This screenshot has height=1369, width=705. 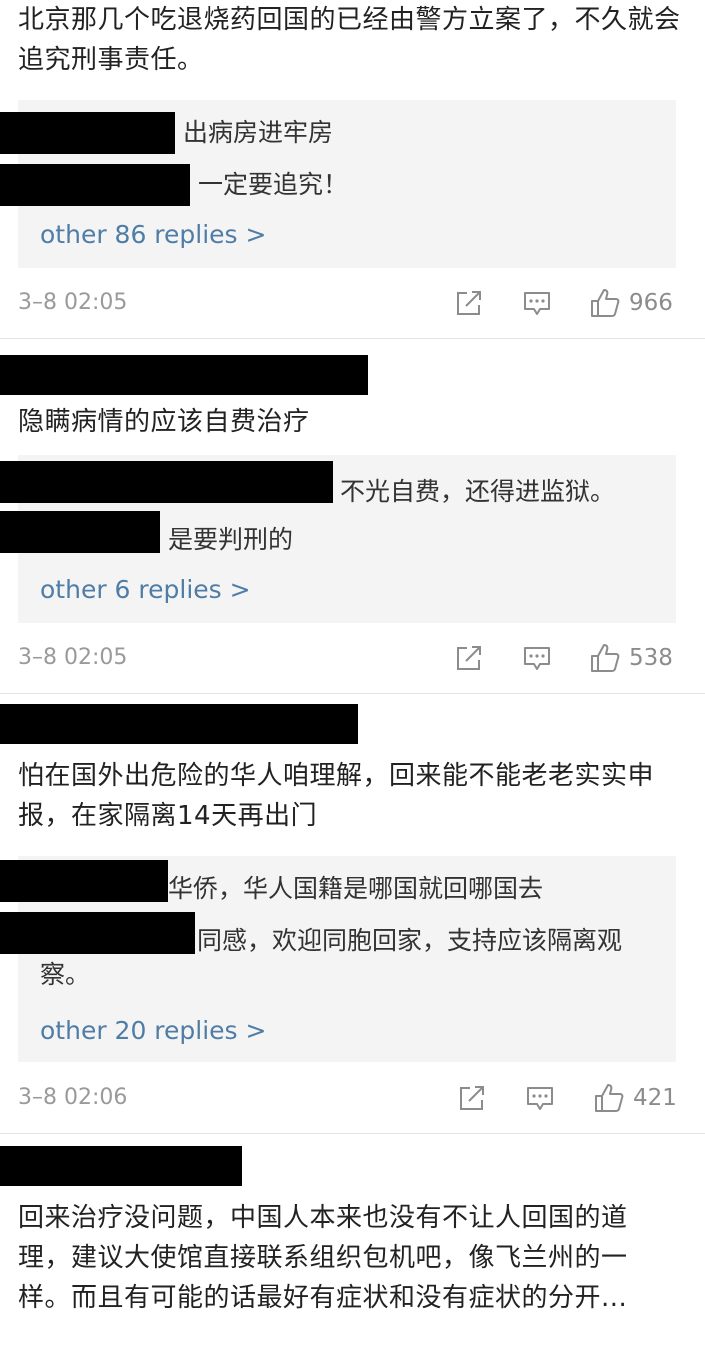 What do you see at coordinates (164, 422) in the screenshot?
I see `comment-text: 隐瞒病情的应该自费治疗` at bounding box center [164, 422].